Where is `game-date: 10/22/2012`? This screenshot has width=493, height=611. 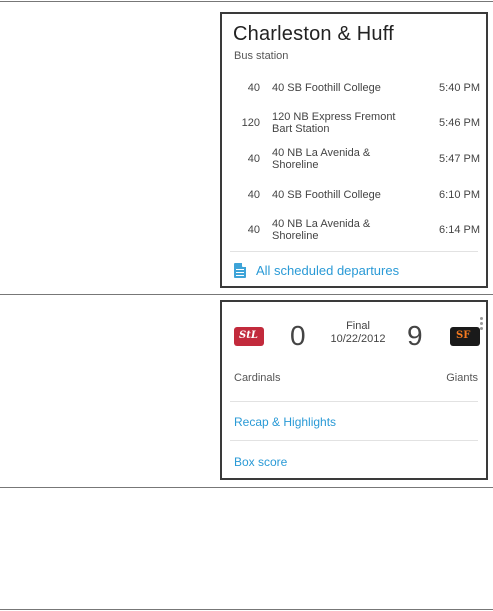 game-date: 10/22/2012 is located at coordinates (358, 339).